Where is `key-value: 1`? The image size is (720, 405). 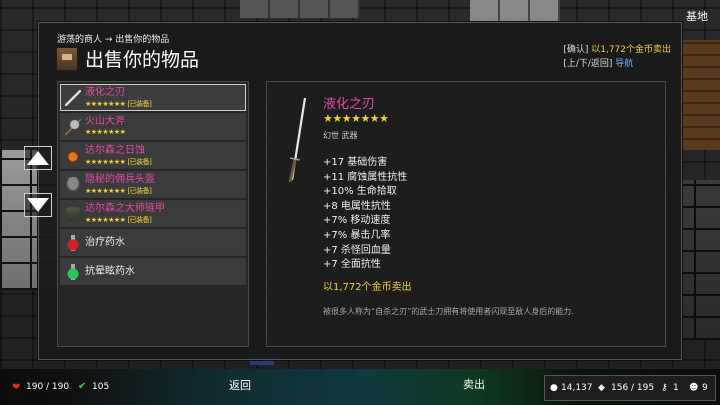 key-value: 1 is located at coordinates (676, 388).